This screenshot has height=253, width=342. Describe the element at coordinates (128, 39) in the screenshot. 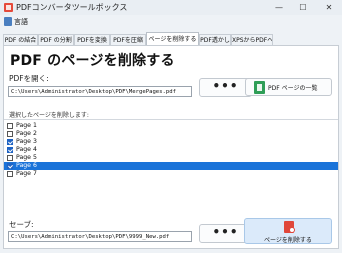

I see `tab-compress: PDFを圧縮` at that location.